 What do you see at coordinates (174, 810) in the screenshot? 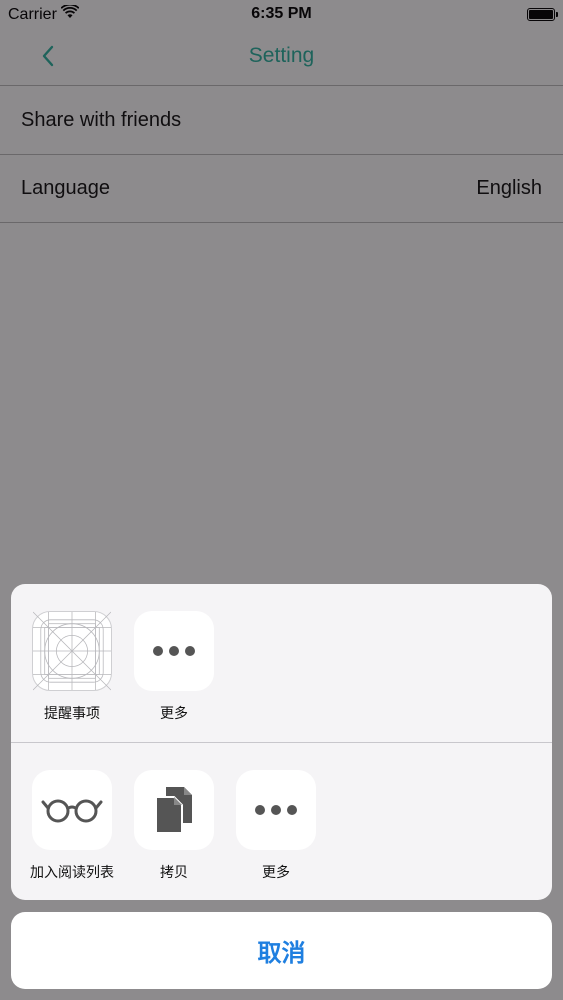
I see `copy-icon` at bounding box center [174, 810].